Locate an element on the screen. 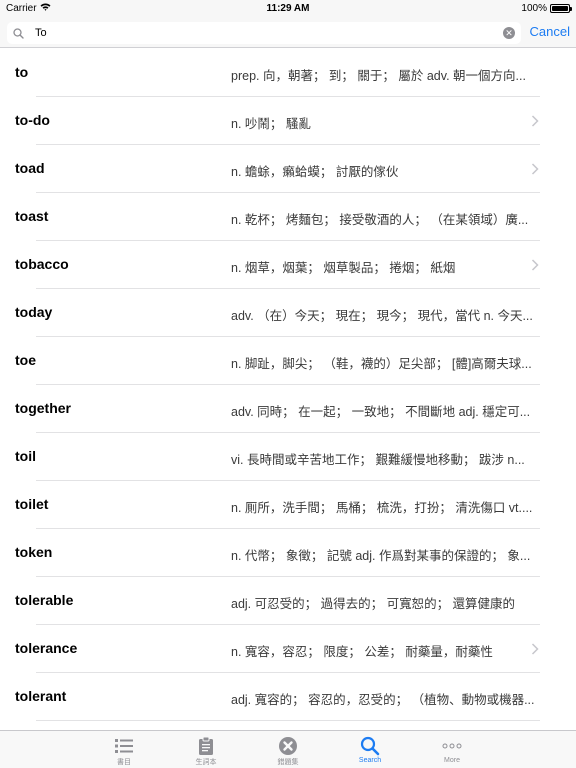 Image resolution: width=576 pixels, height=768 pixels. search-field: ✕ is located at coordinates (264, 33).